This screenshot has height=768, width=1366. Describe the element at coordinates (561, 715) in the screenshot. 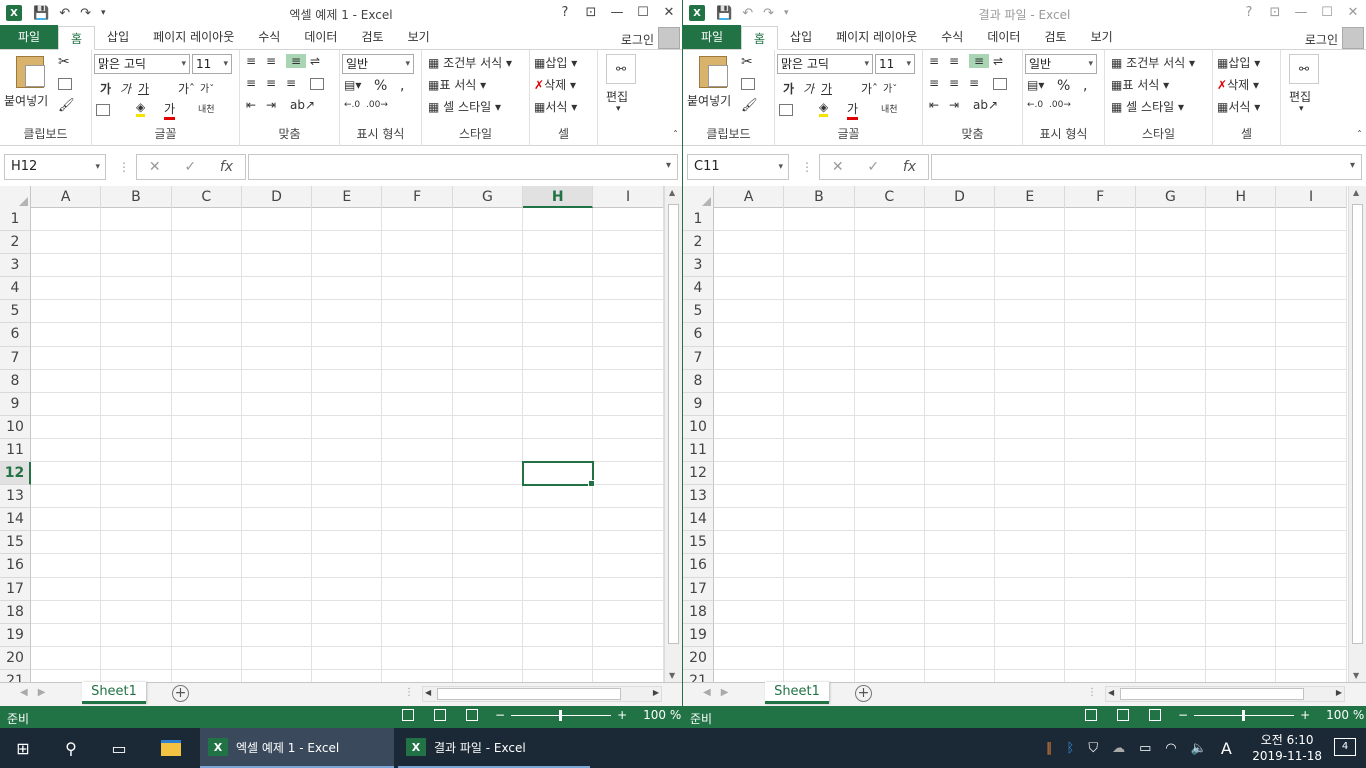

I see `zoom-slider` at that location.